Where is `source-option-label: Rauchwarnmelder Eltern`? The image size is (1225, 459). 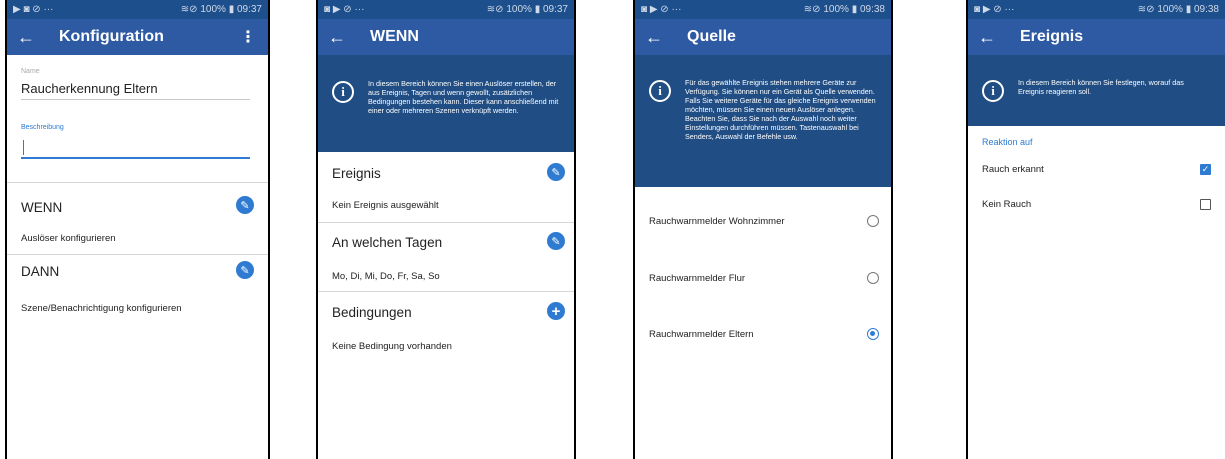 source-option-label: Rauchwarnmelder Eltern is located at coordinates (701, 334).